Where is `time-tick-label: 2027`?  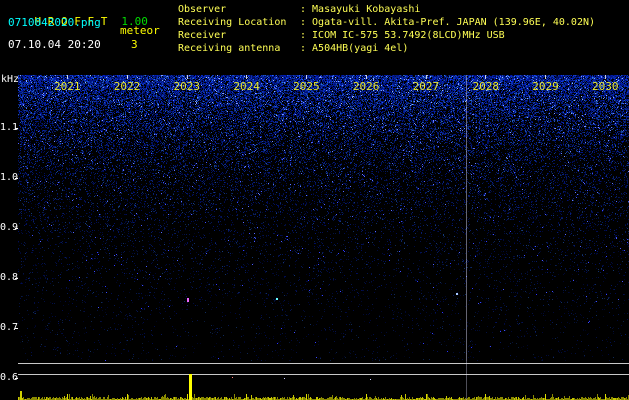
time-tick-label: 2027 is located at coordinates (426, 86).